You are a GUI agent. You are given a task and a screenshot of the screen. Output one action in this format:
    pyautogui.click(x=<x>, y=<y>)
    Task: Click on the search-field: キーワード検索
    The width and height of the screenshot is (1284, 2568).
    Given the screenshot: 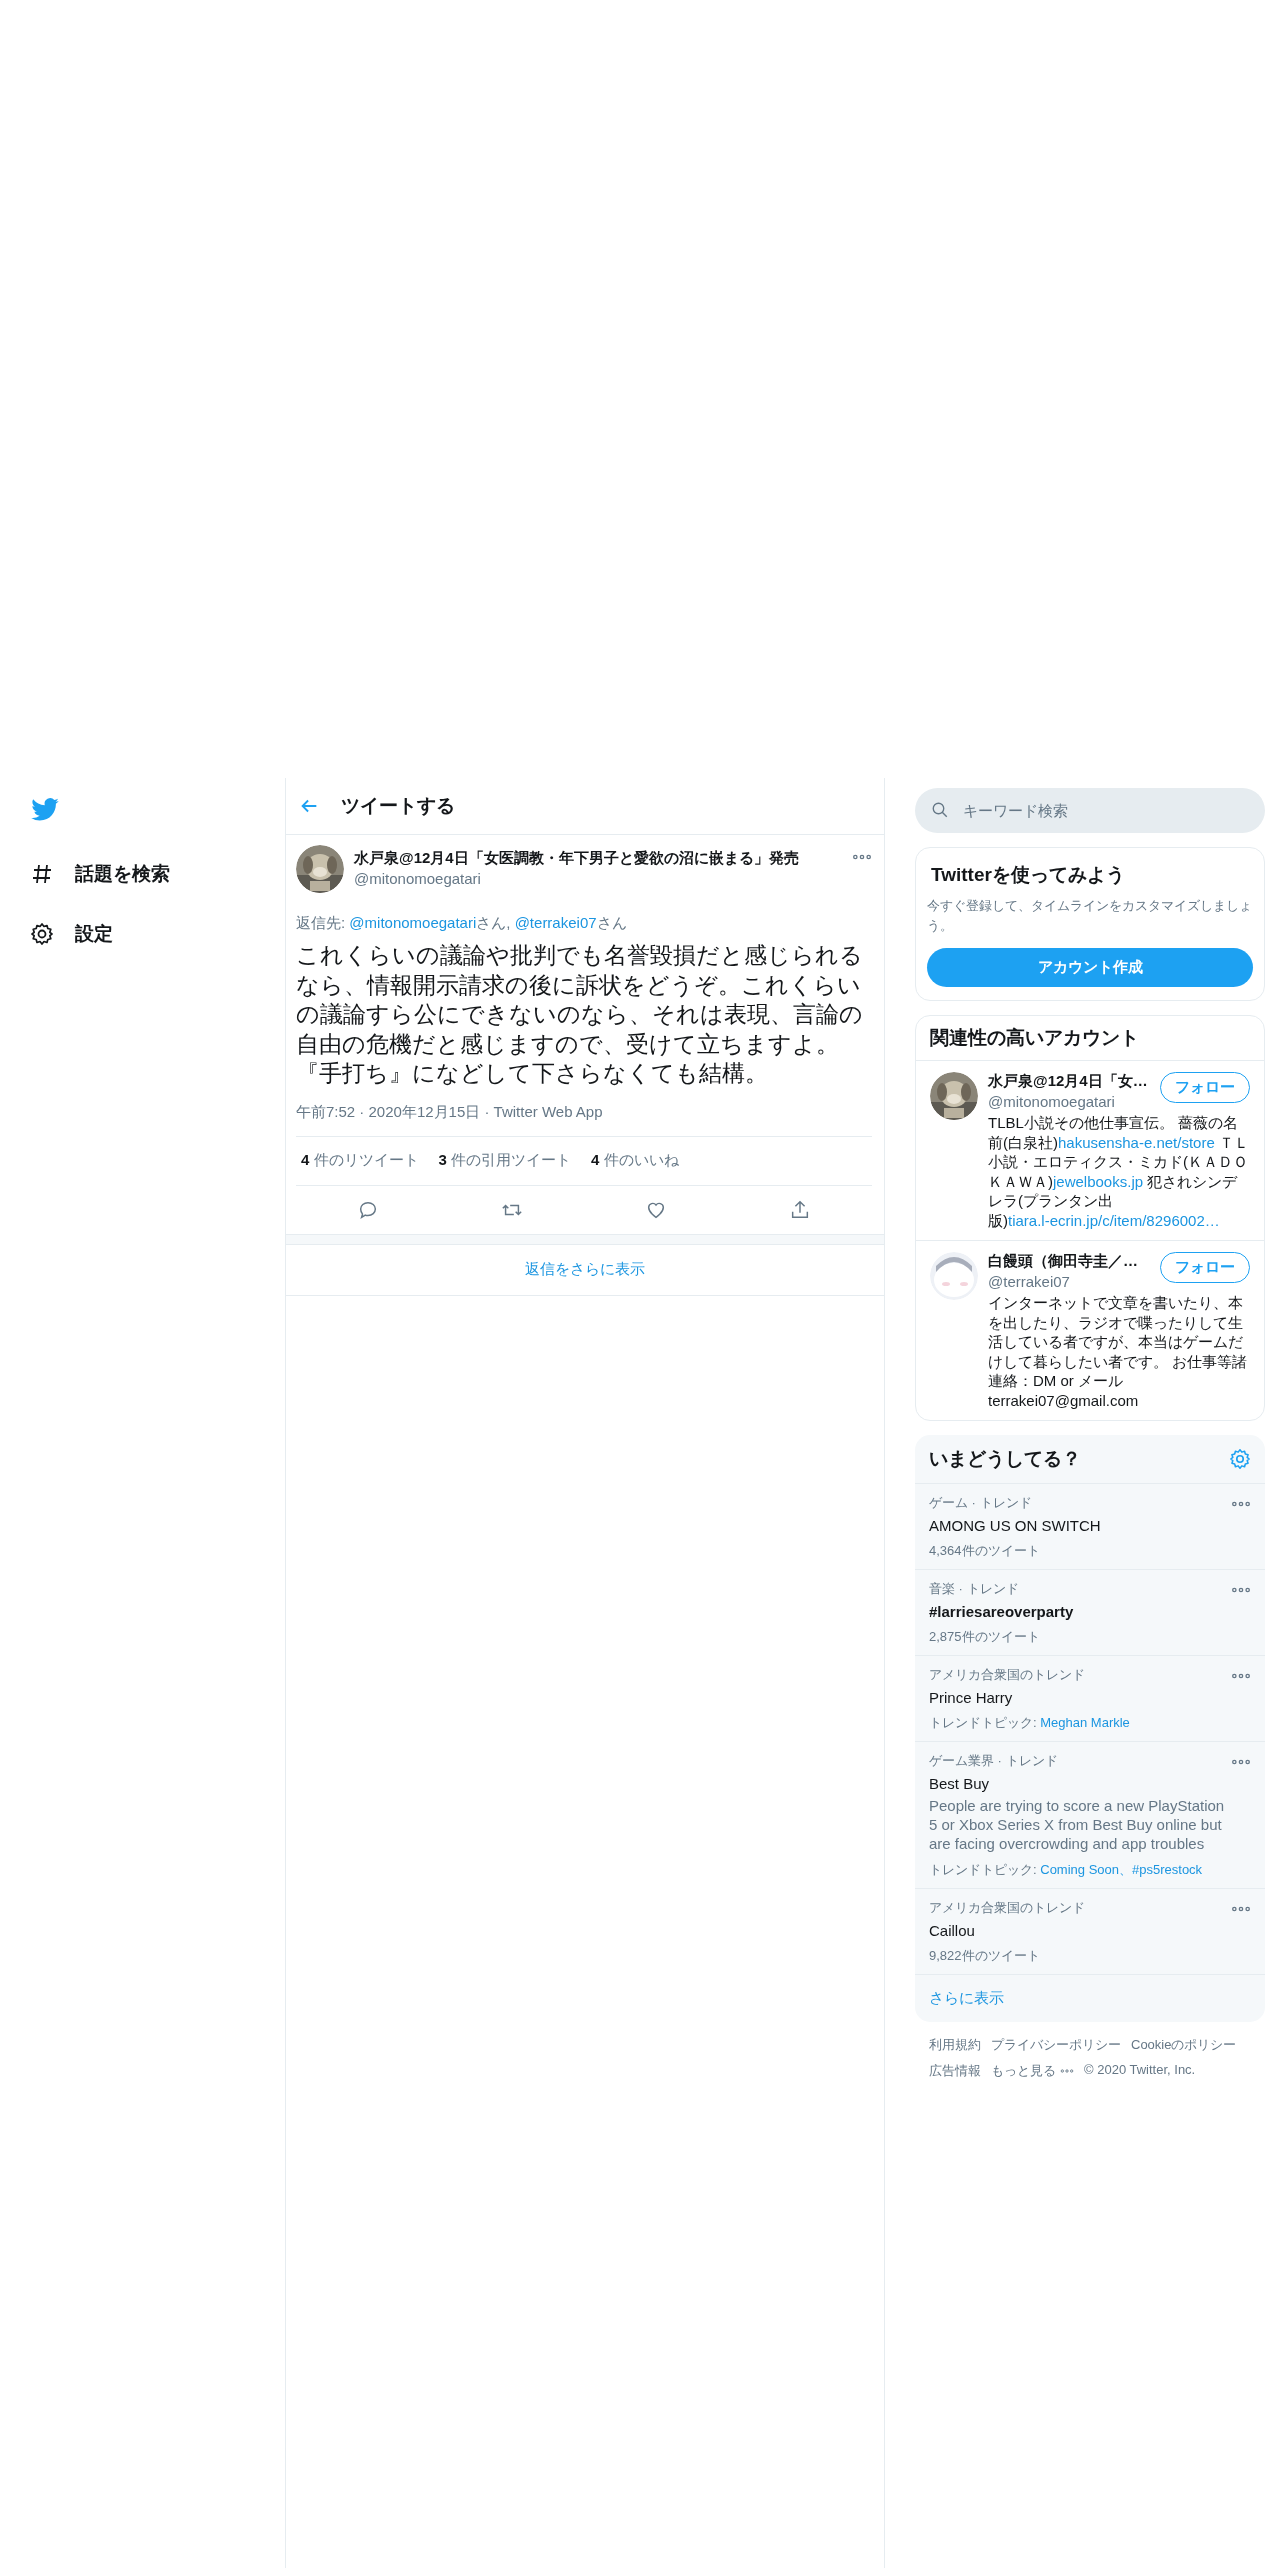 What is the action you would take?
    pyautogui.click(x=1090, y=810)
    